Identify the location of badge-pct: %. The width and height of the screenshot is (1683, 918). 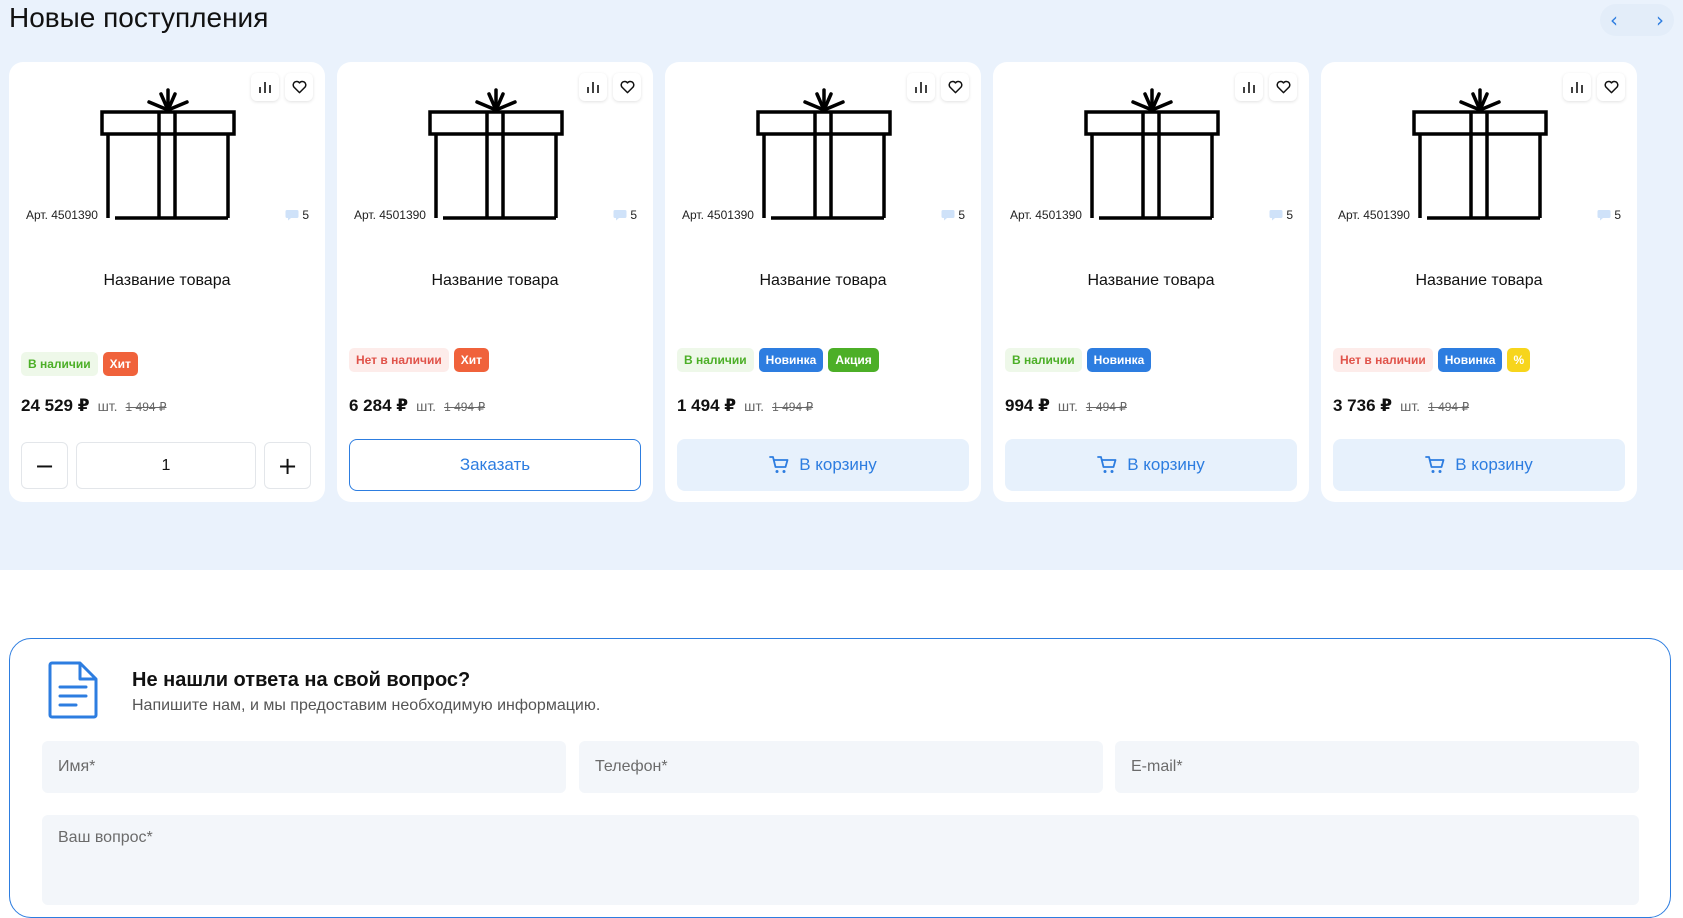
(1519, 360).